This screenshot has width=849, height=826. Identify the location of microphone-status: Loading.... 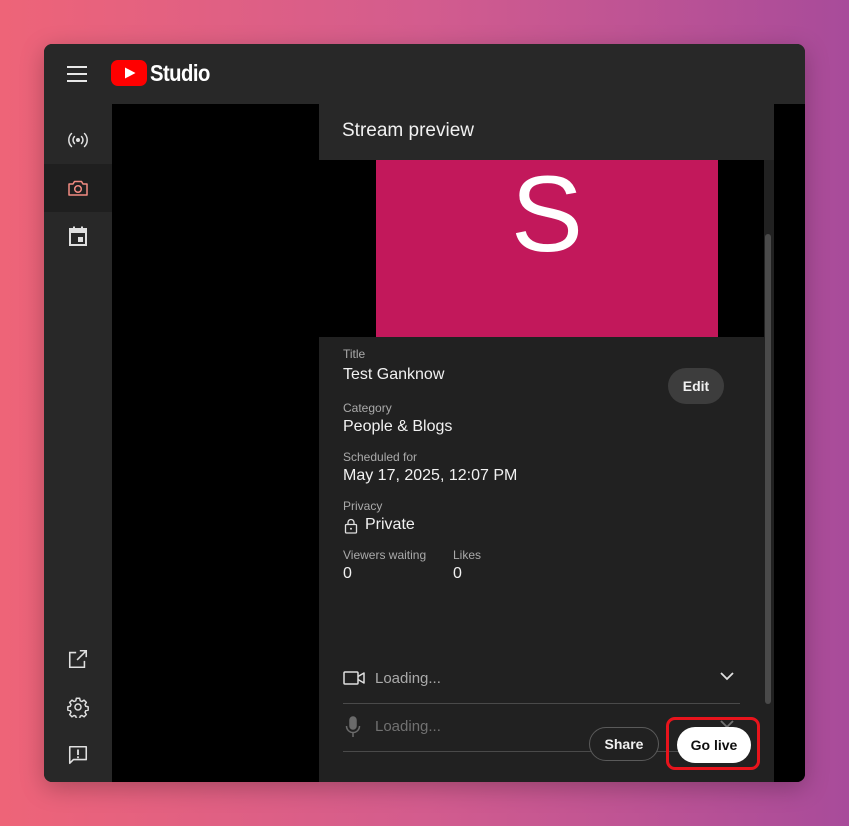
(408, 726).